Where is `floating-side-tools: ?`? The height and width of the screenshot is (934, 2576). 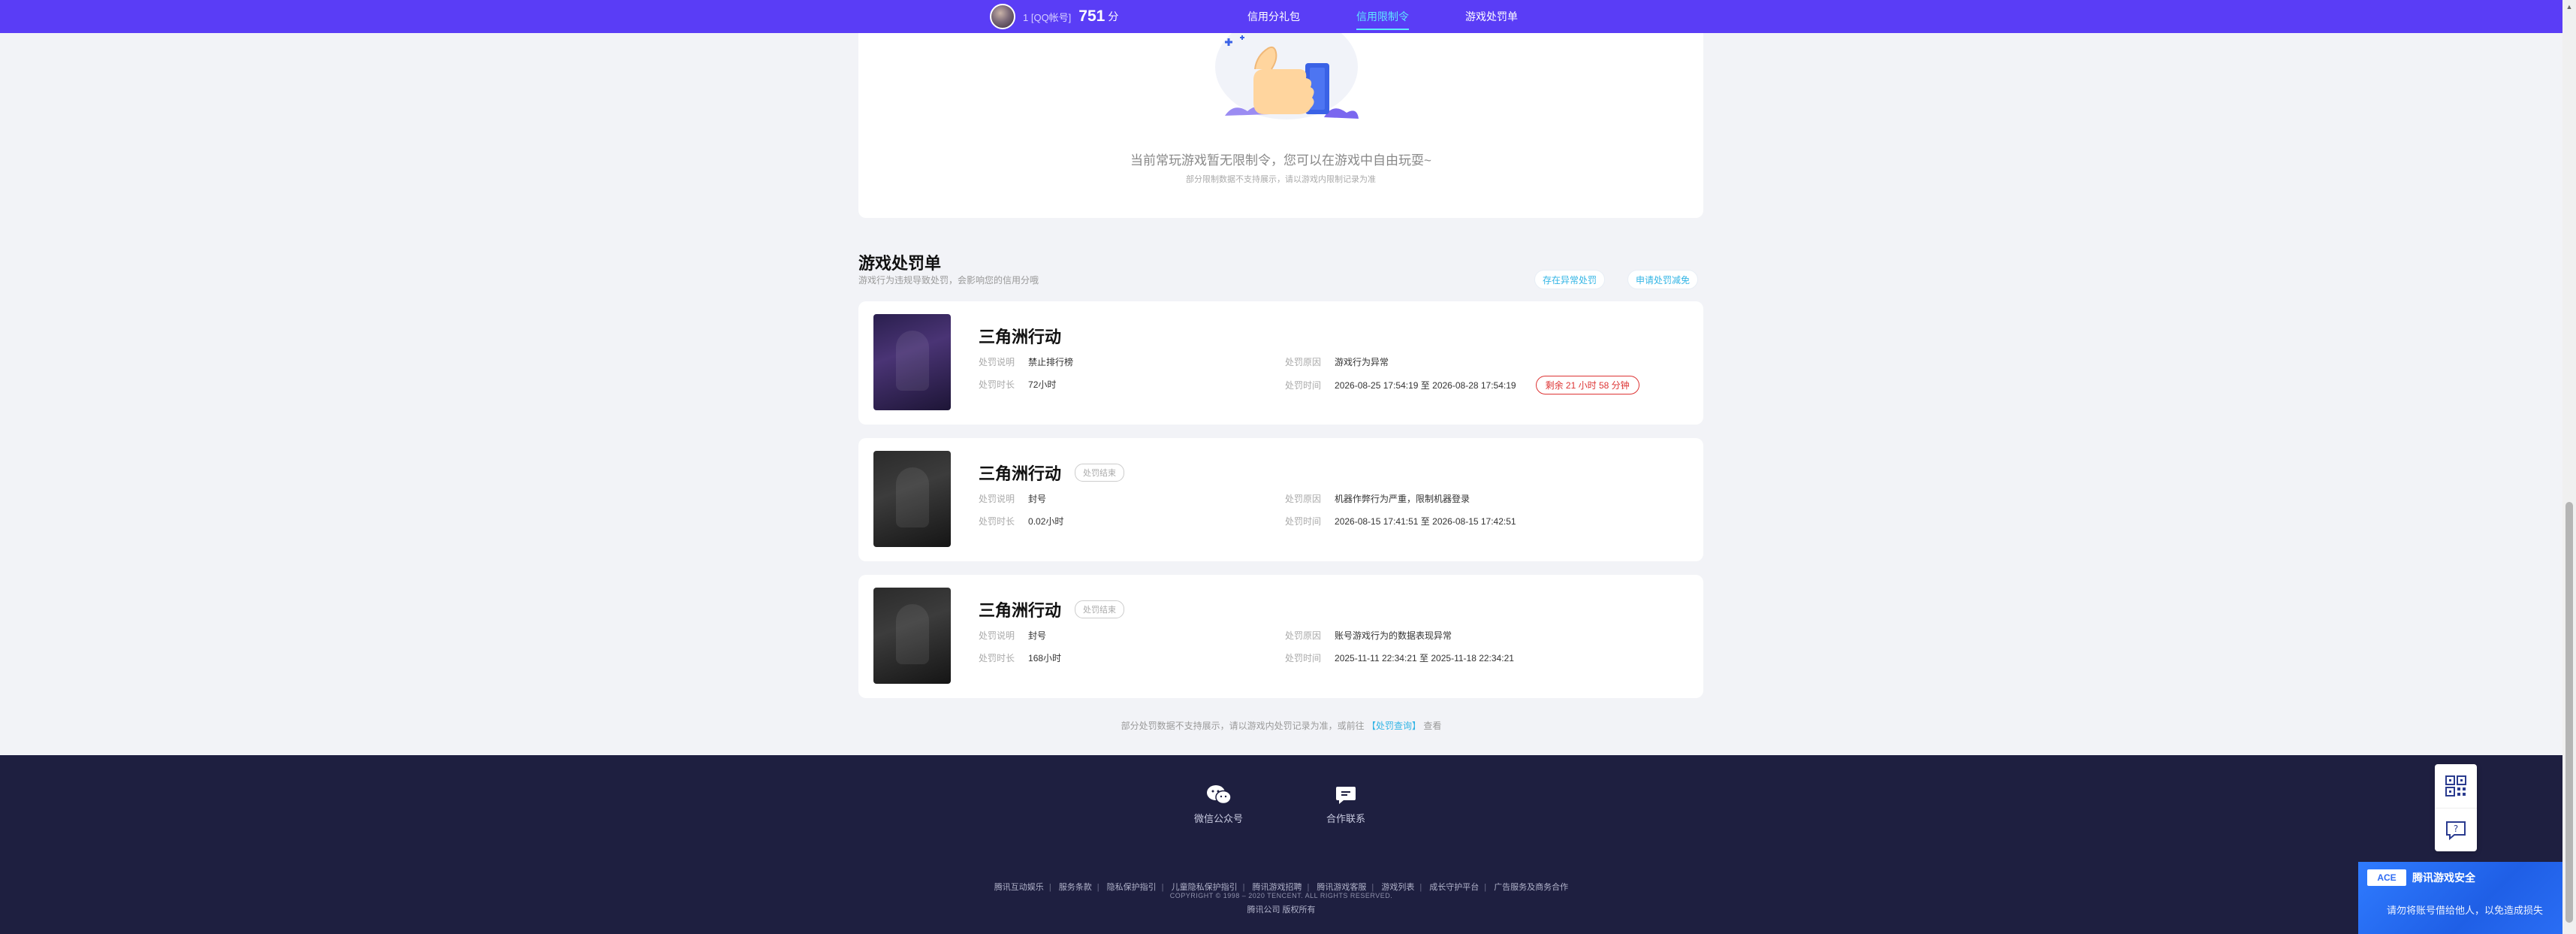
floating-side-tools: ? is located at coordinates (2456, 807).